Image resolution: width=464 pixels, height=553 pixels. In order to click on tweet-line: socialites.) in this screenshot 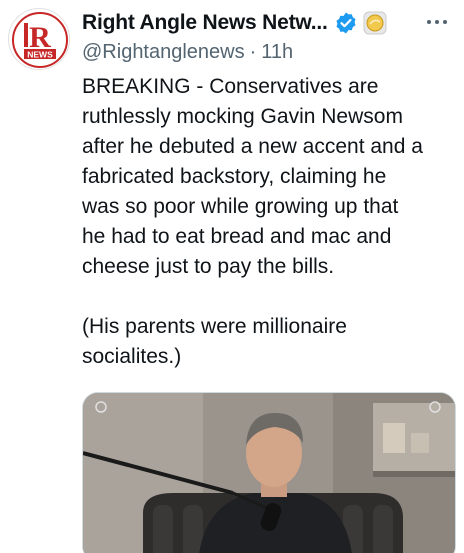, I will do `click(132, 356)`.